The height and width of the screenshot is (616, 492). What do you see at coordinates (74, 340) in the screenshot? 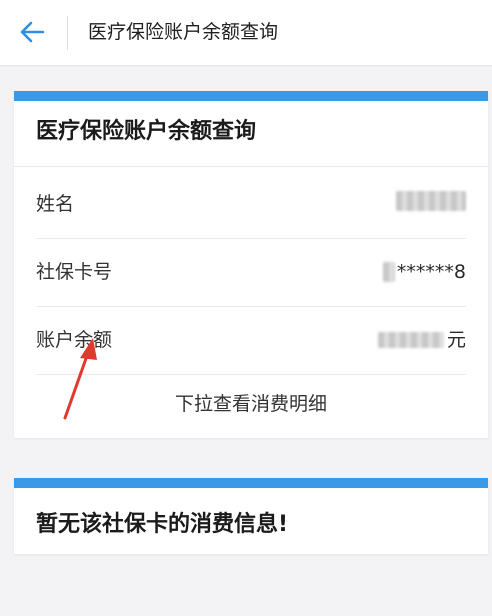
I see `balance-label: 账户余额` at bounding box center [74, 340].